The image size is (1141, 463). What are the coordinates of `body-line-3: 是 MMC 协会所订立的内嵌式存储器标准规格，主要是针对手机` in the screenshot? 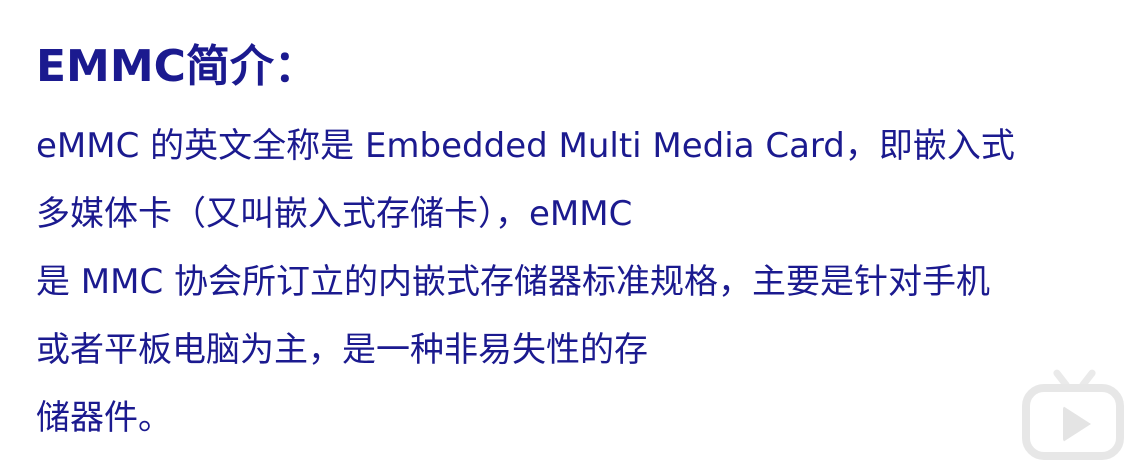 It's located at (513, 282).